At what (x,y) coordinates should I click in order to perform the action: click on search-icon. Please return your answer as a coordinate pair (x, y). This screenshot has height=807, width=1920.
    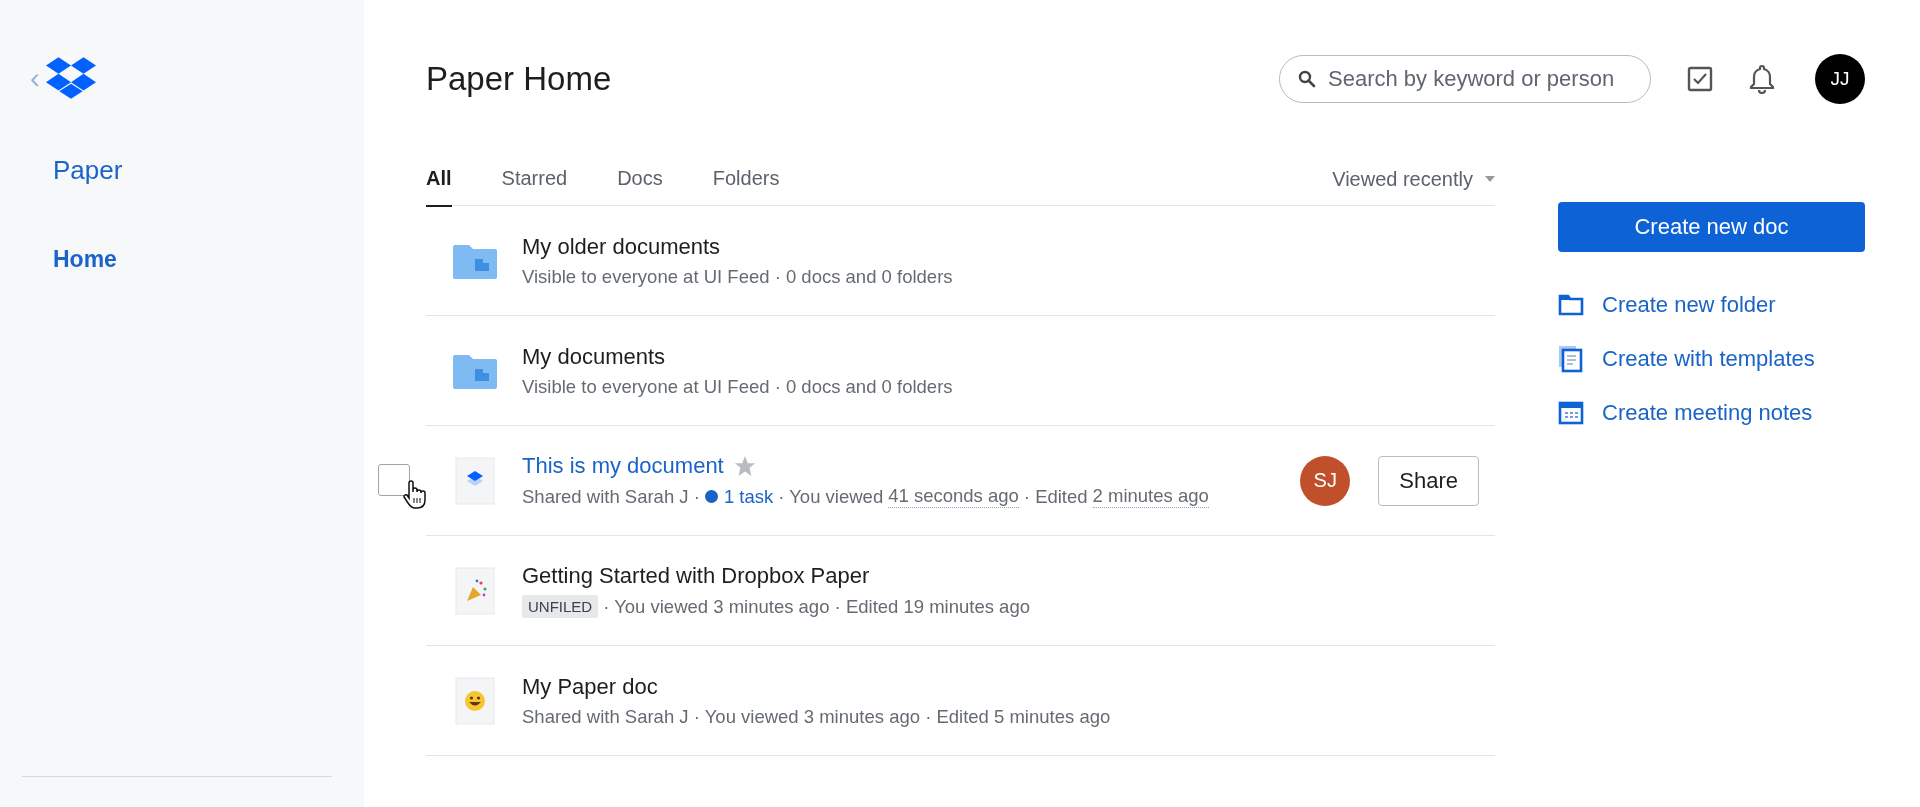
    Looking at the image, I should click on (1307, 79).